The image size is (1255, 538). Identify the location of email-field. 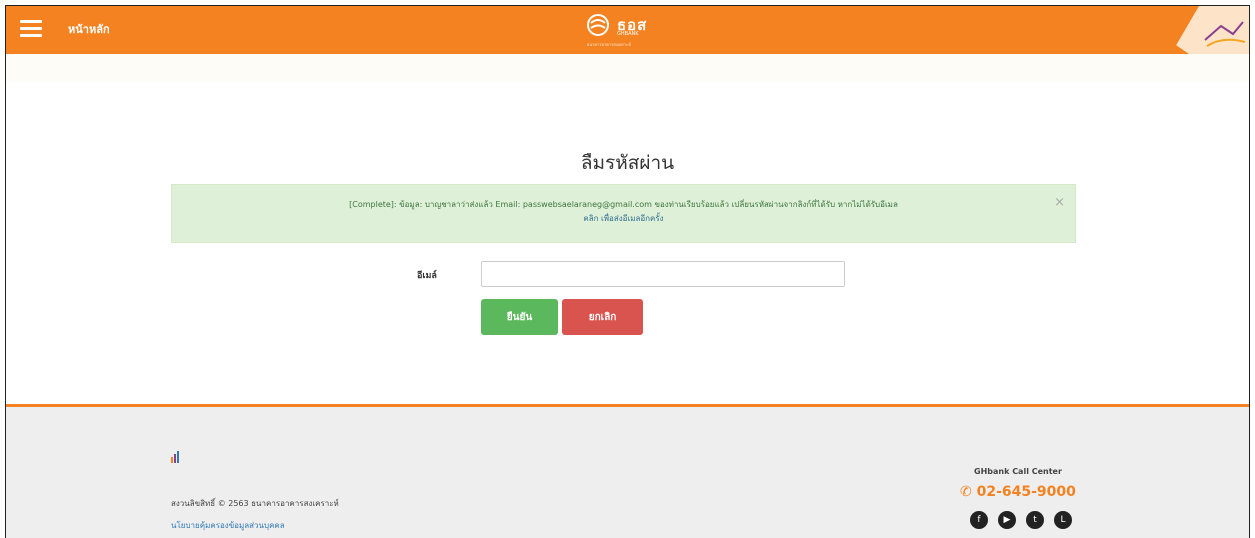
(663, 274).